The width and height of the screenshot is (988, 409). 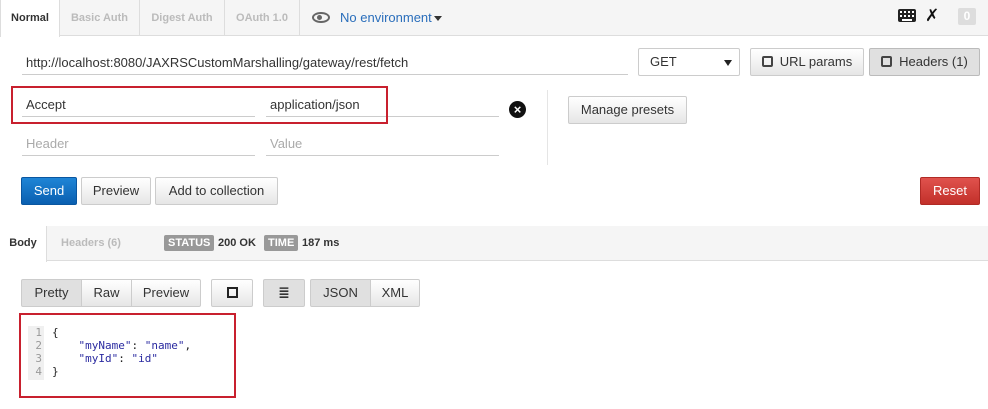 What do you see at coordinates (950, 191) in the screenshot?
I see `reset-button: Reset` at bounding box center [950, 191].